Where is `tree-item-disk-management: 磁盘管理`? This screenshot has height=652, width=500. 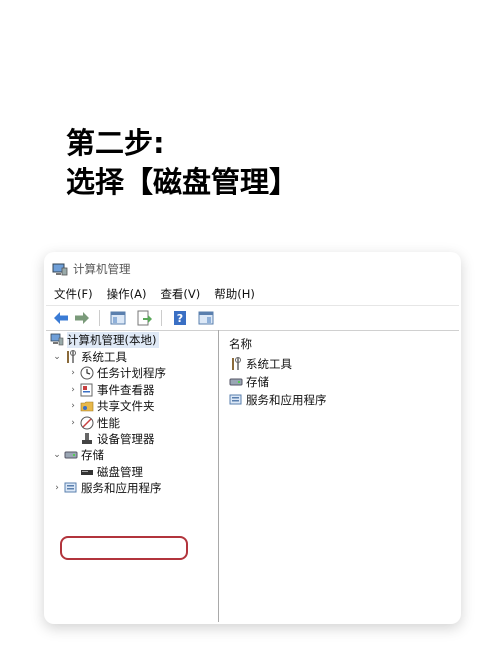 tree-item-disk-management: 磁盘管理 is located at coordinates (110, 472).